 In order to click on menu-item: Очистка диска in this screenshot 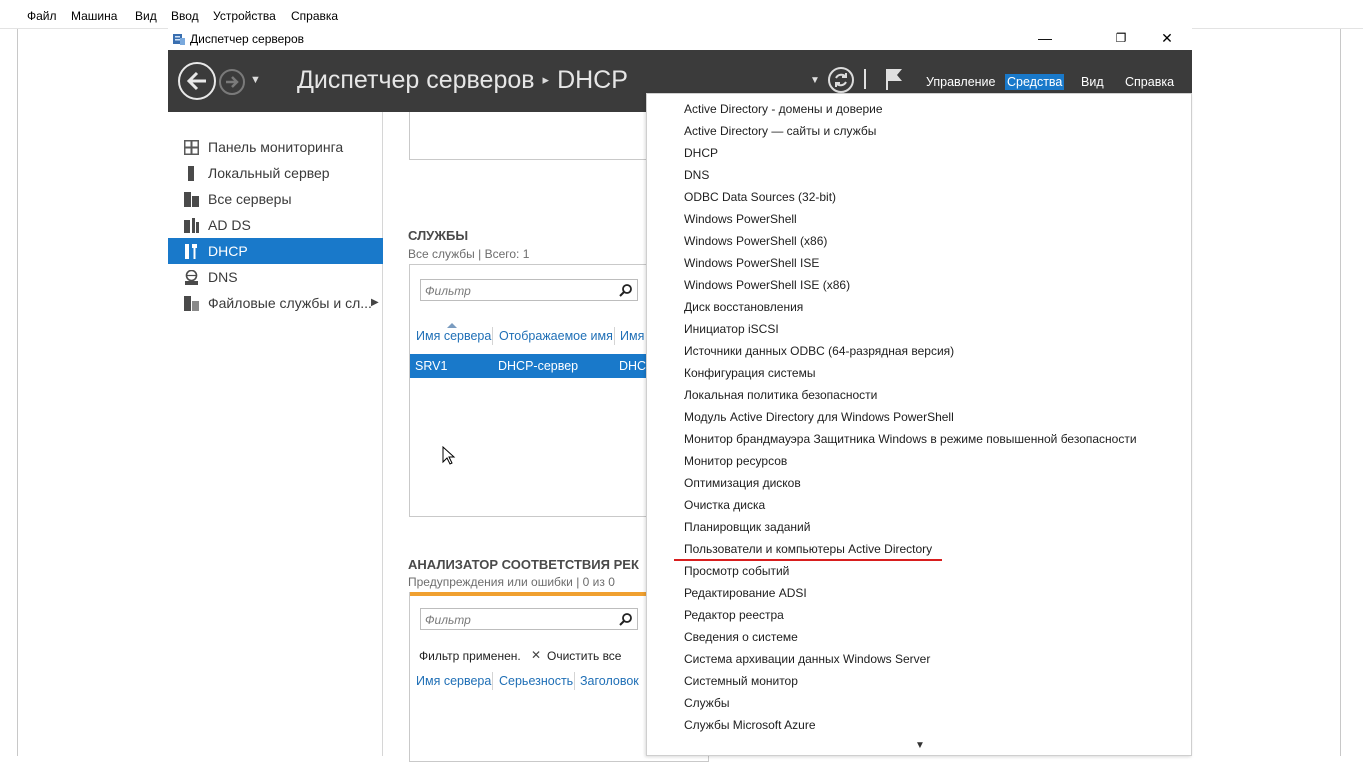, I will do `click(724, 505)`.